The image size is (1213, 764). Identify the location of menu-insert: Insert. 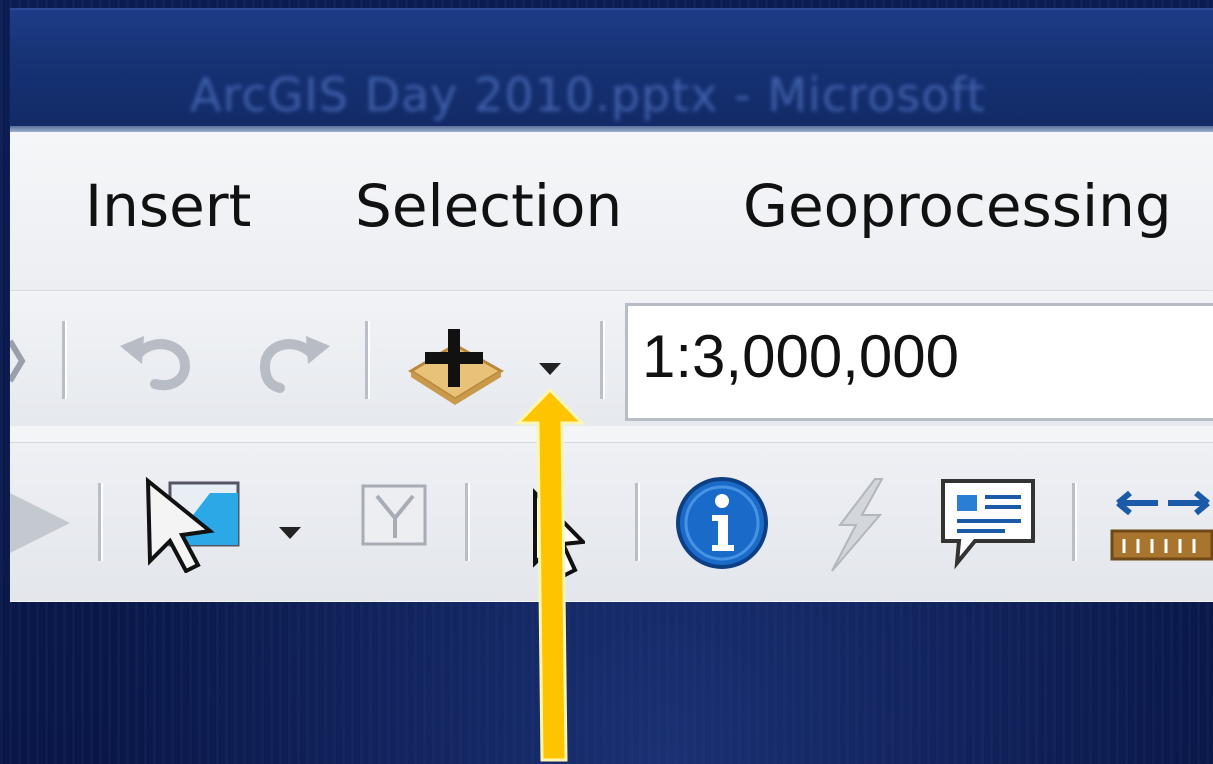
(168, 206).